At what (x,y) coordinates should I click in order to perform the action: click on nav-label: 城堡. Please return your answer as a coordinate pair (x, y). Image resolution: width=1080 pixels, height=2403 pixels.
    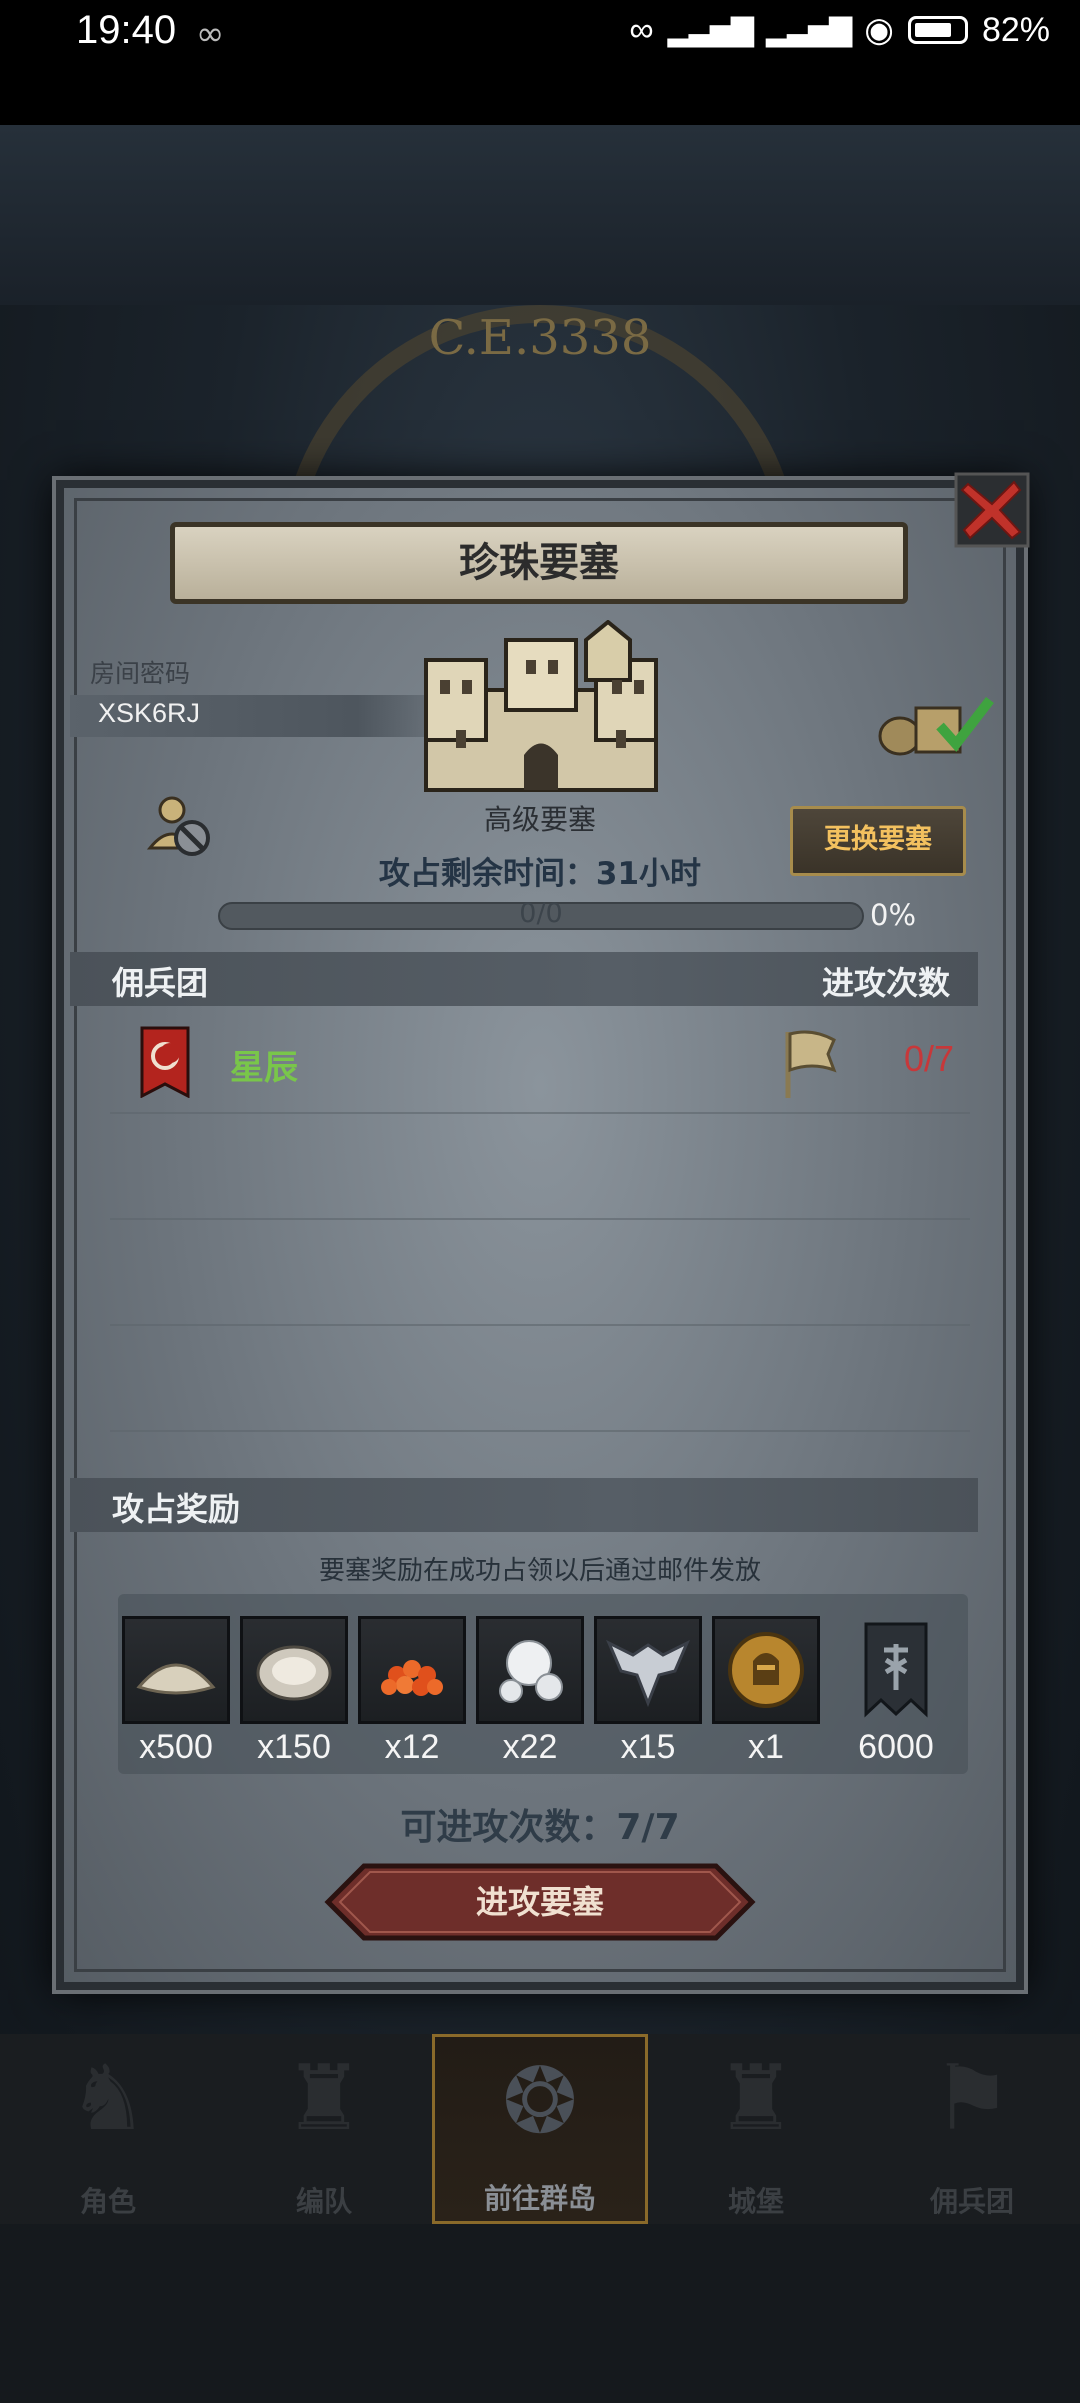
    Looking at the image, I should click on (755, 2201).